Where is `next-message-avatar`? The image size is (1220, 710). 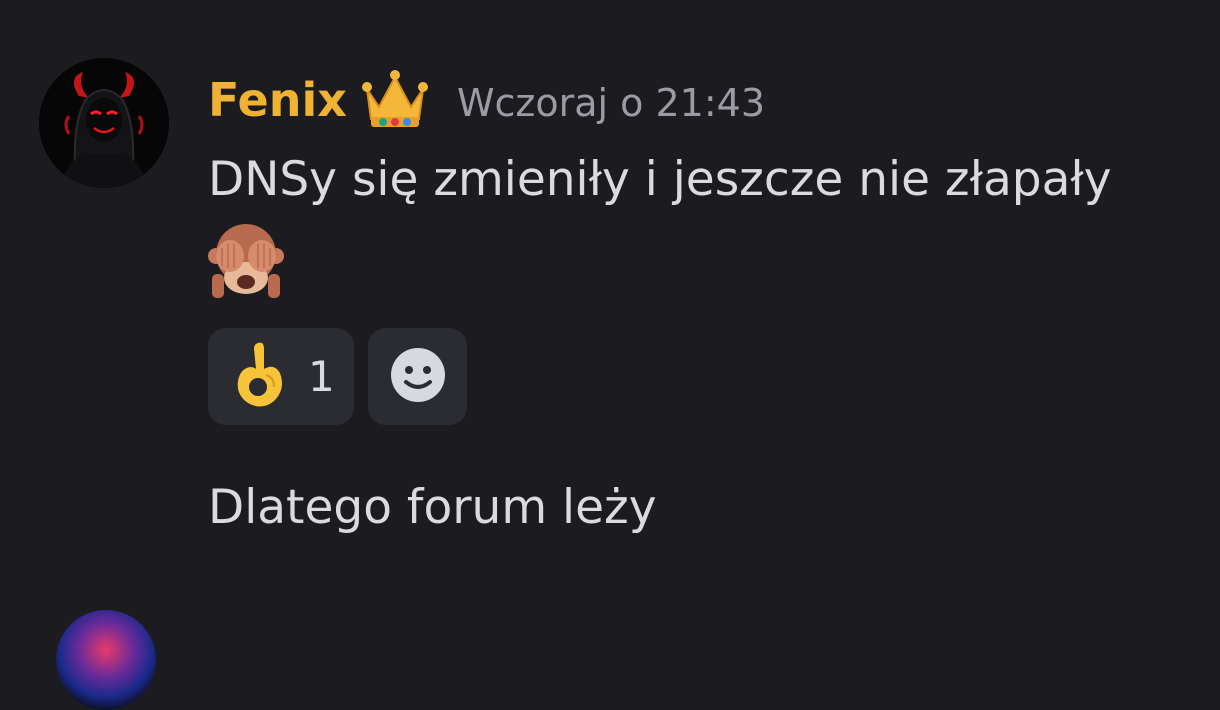 next-message-avatar is located at coordinates (106, 660).